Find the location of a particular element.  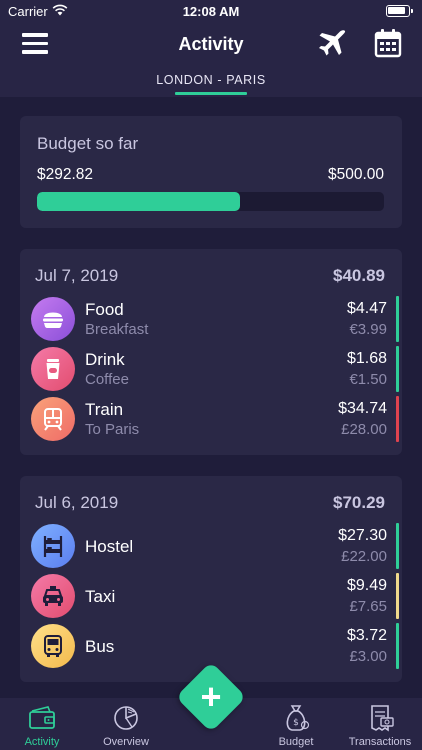

budget-progress-bar is located at coordinates (210, 201).